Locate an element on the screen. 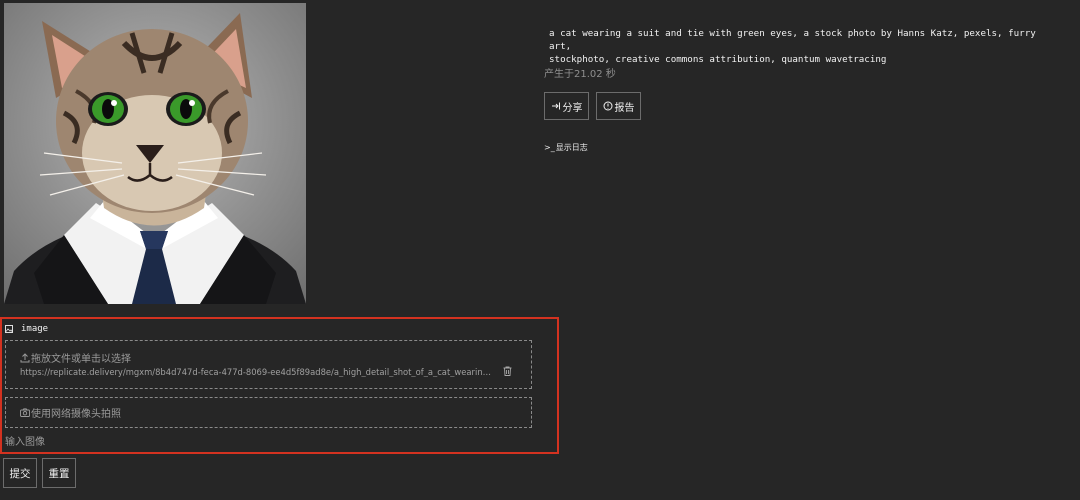 The width and height of the screenshot is (1080, 500). show-log-toggle: >_ 显示日志 is located at coordinates (566, 147).